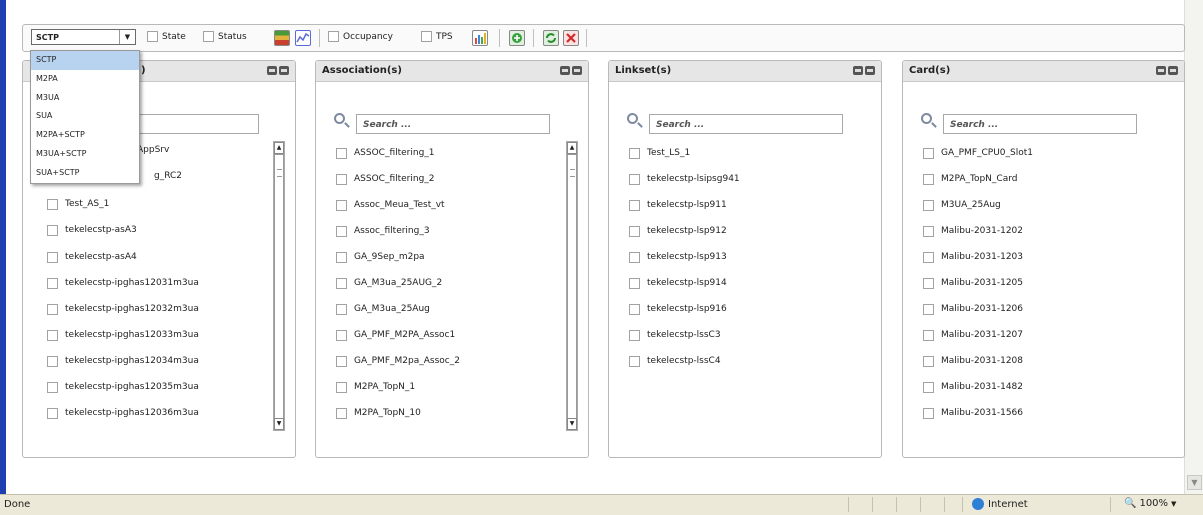 The width and height of the screenshot is (1203, 515). Describe the element at coordinates (678, 309) in the screenshot. I see `list-item: tekelecstp-lsp916` at that location.